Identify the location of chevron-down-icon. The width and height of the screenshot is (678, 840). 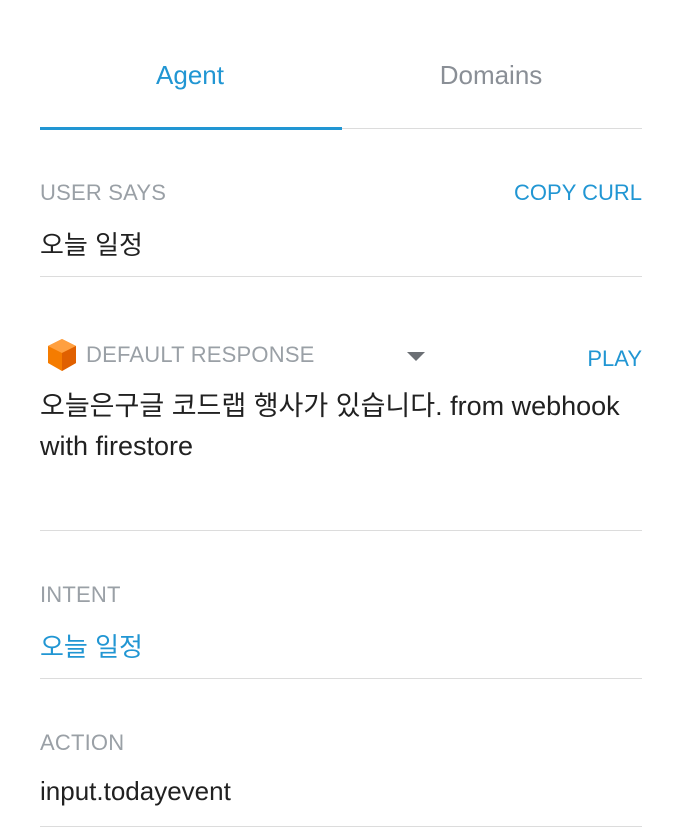
(416, 356).